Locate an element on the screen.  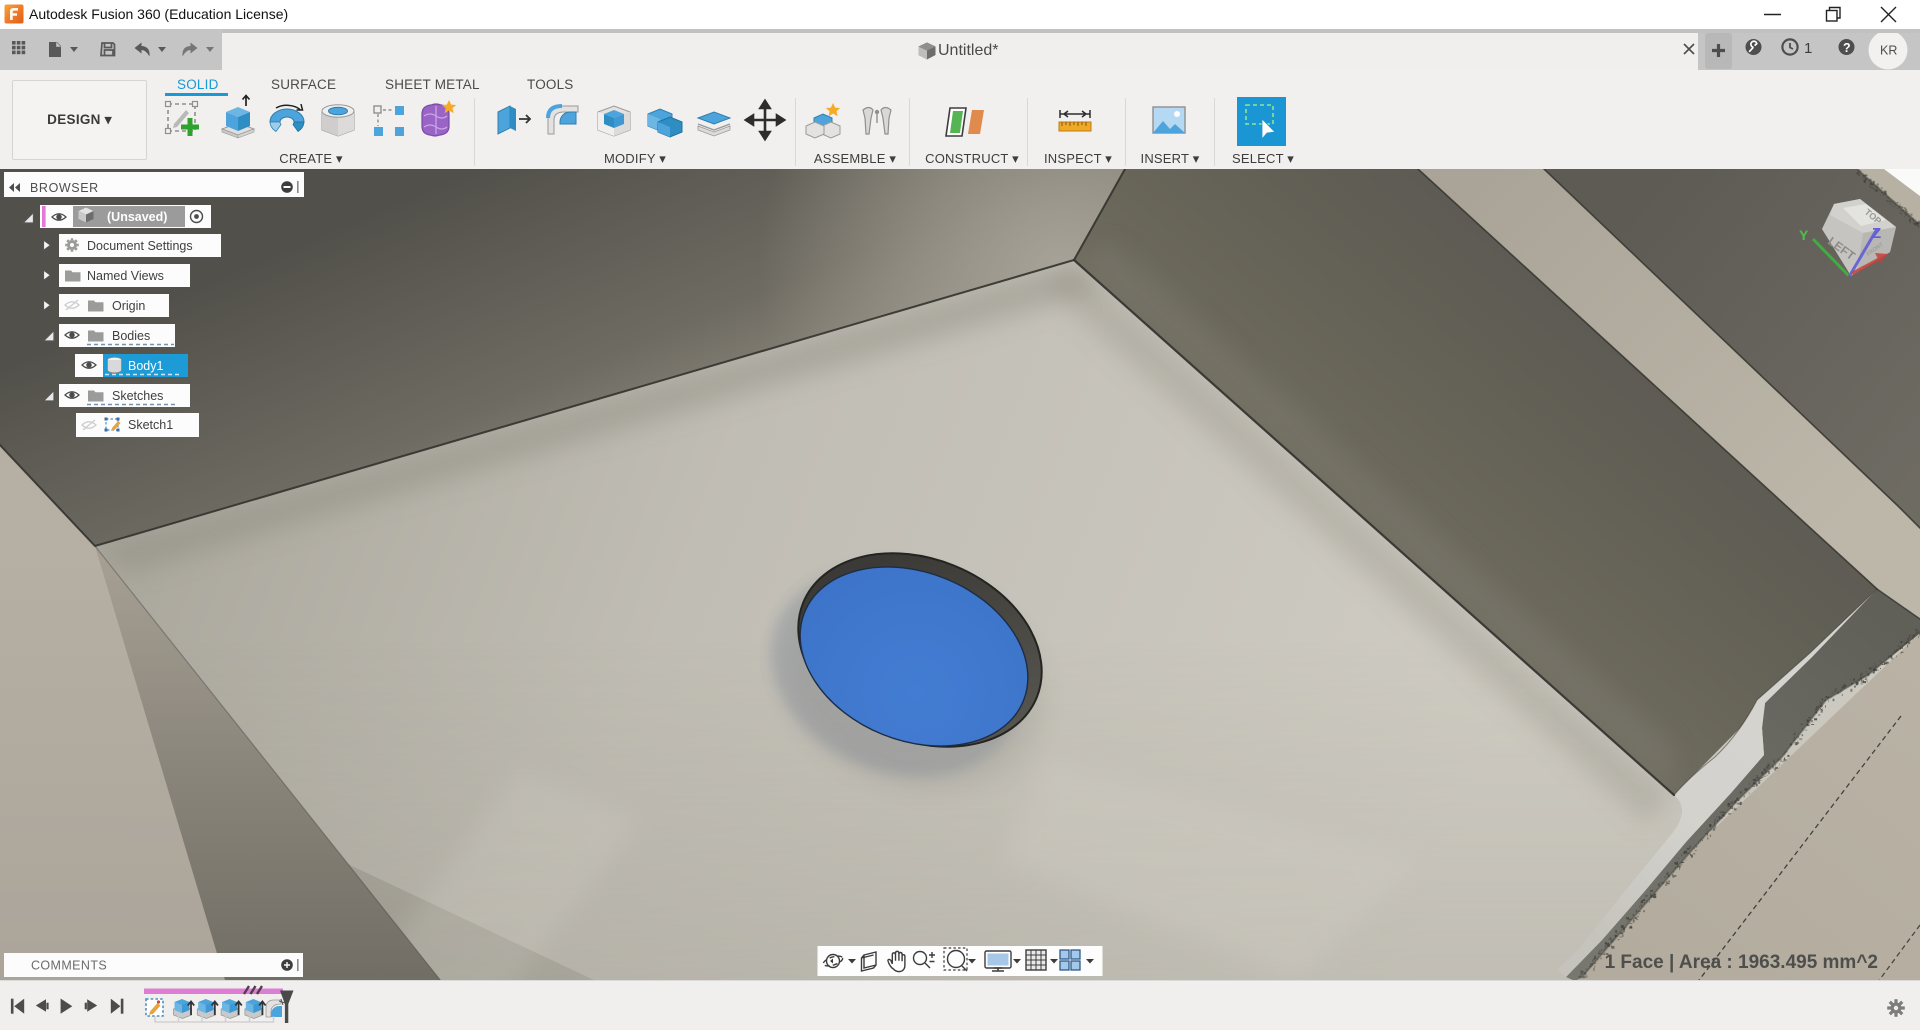
svg-text: KR is located at coordinates (1888, 51).